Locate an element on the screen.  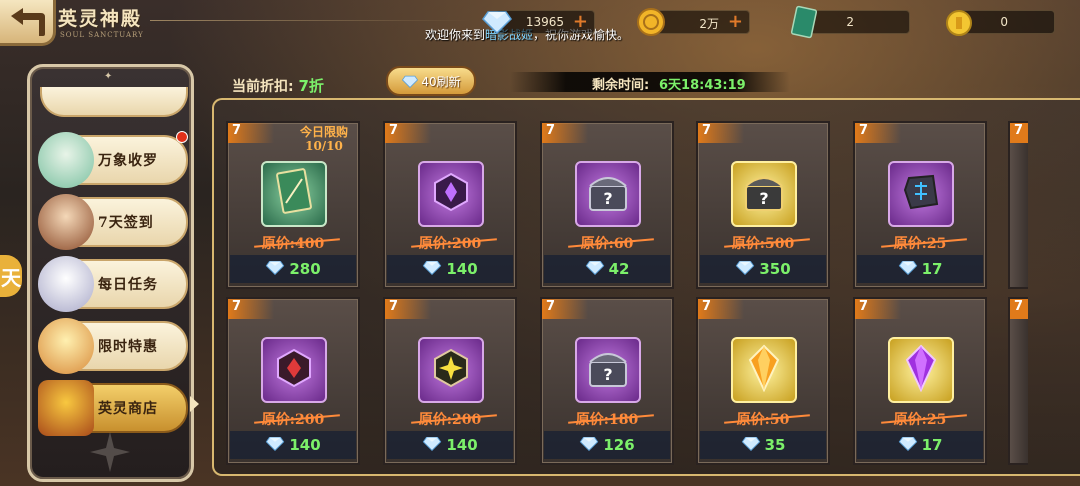
token-coin-icon is located at coordinates (959, 23).